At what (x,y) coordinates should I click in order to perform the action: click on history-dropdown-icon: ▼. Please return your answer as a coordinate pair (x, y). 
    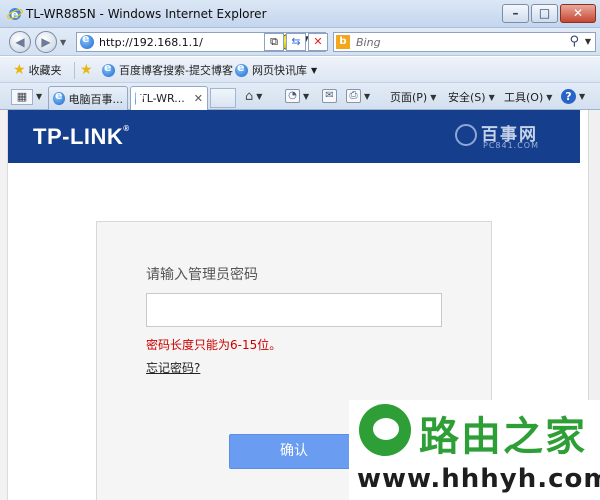
    Looking at the image, I should click on (63, 42).